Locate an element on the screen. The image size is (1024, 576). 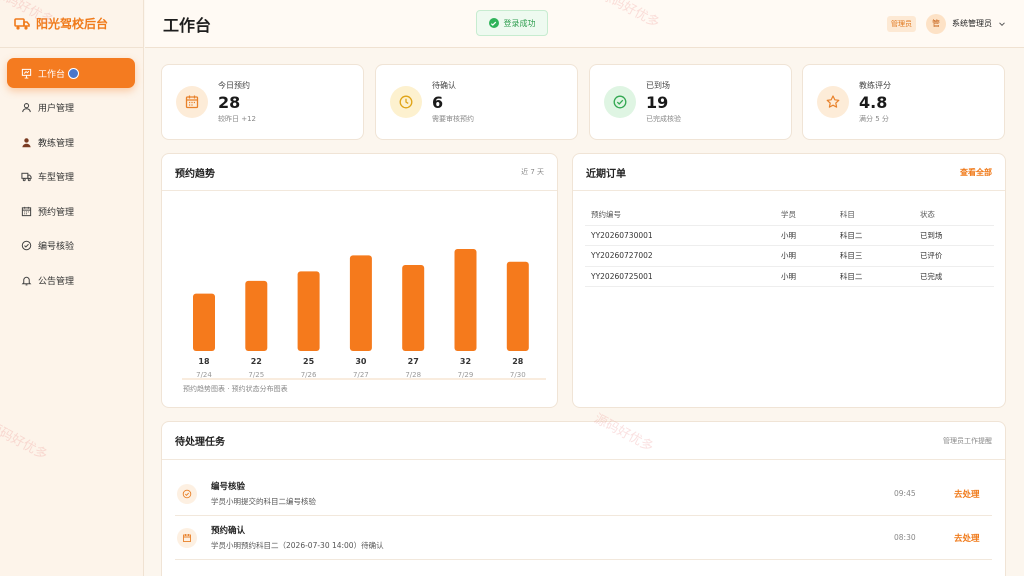
table-row: YY20260725001 小明 科目二 已完成 is located at coordinates (789, 276).